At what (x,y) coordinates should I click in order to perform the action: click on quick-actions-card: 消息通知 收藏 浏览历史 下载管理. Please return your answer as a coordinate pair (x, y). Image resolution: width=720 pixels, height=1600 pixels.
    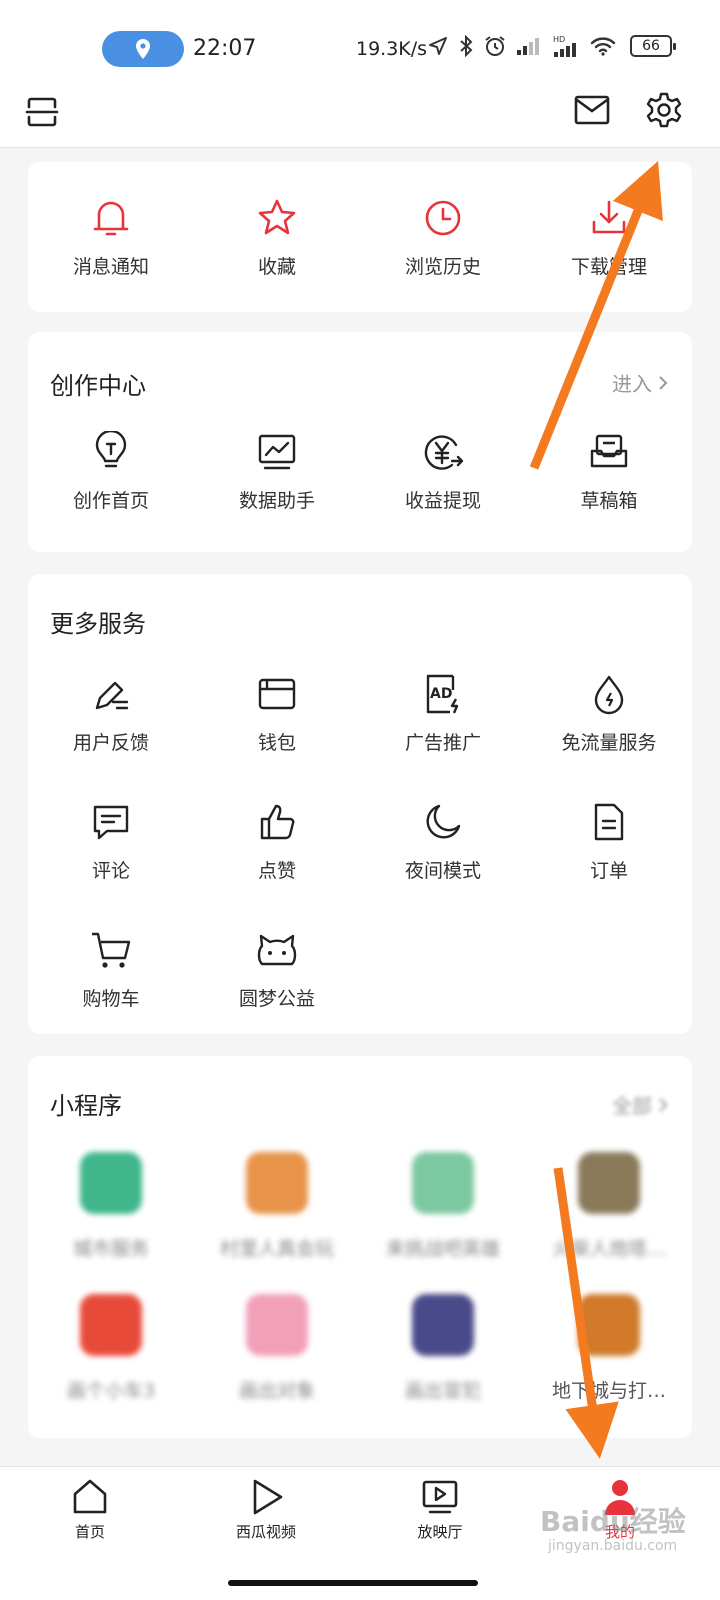
    Looking at the image, I should click on (360, 237).